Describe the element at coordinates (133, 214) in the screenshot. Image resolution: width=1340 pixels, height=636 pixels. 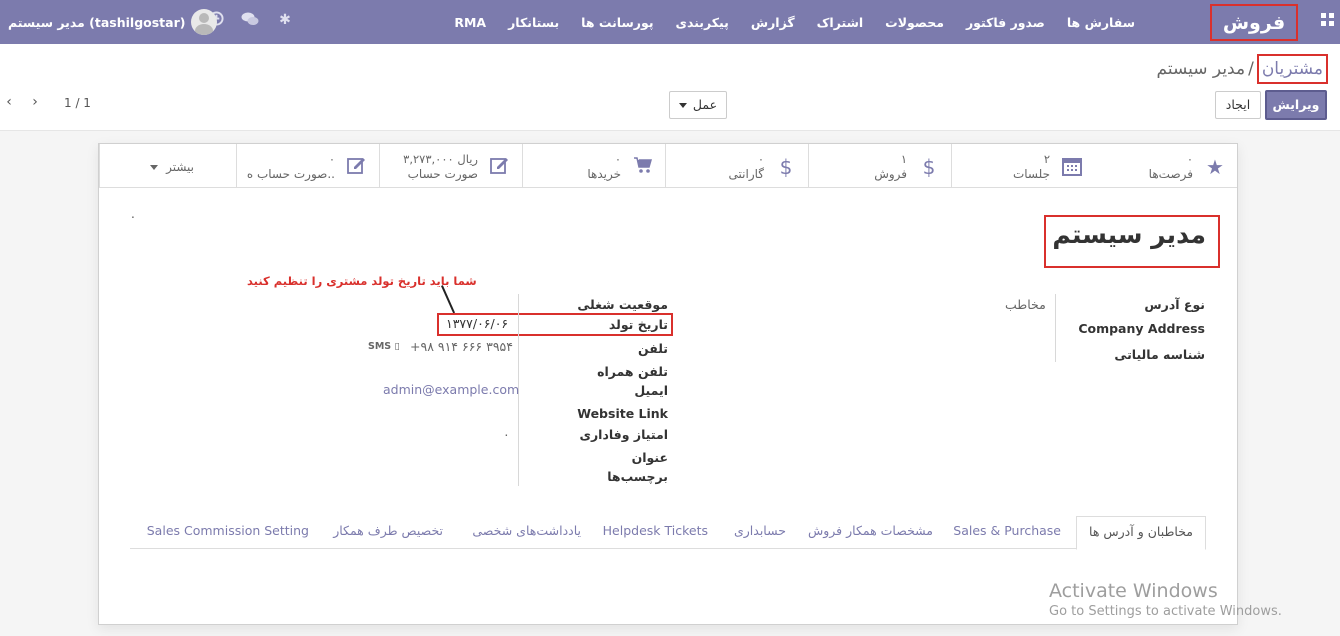
I see `avatar-placeholder: .` at that location.